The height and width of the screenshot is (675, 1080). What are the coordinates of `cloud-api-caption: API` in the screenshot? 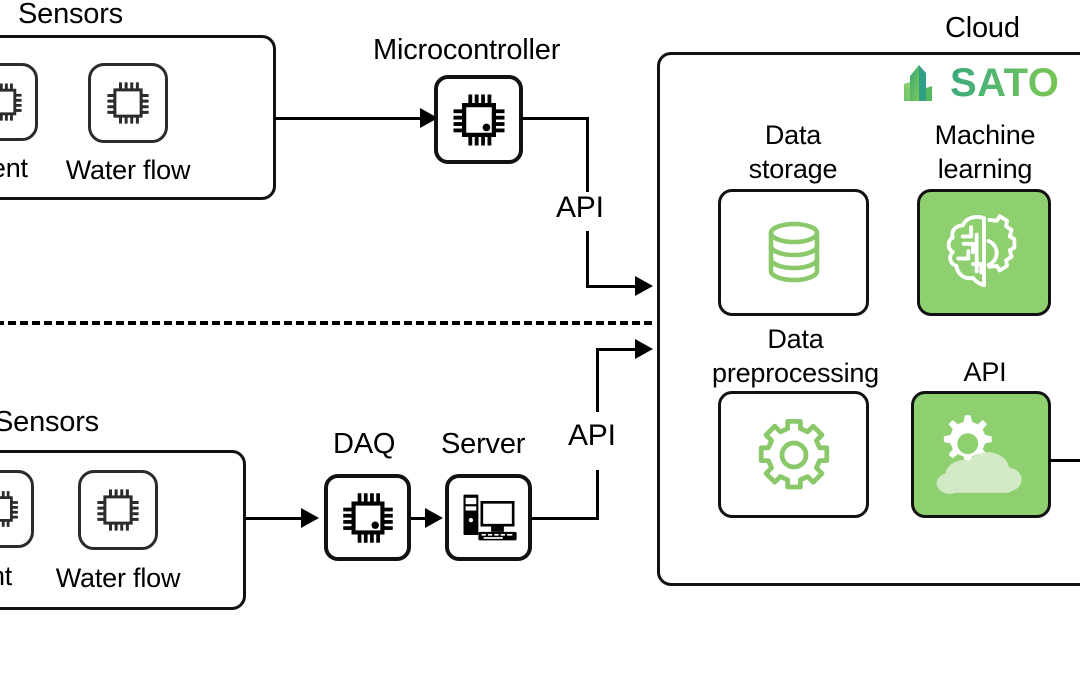 It's located at (985, 372).